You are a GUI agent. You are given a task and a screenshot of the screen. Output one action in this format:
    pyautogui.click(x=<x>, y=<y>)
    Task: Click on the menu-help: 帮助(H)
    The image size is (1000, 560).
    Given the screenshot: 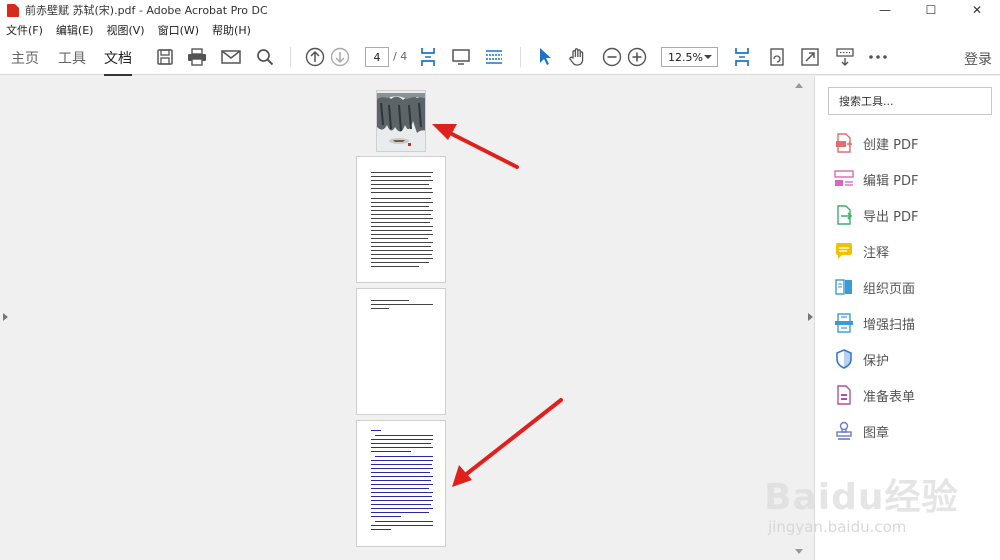 What is the action you would take?
    pyautogui.click(x=231, y=30)
    